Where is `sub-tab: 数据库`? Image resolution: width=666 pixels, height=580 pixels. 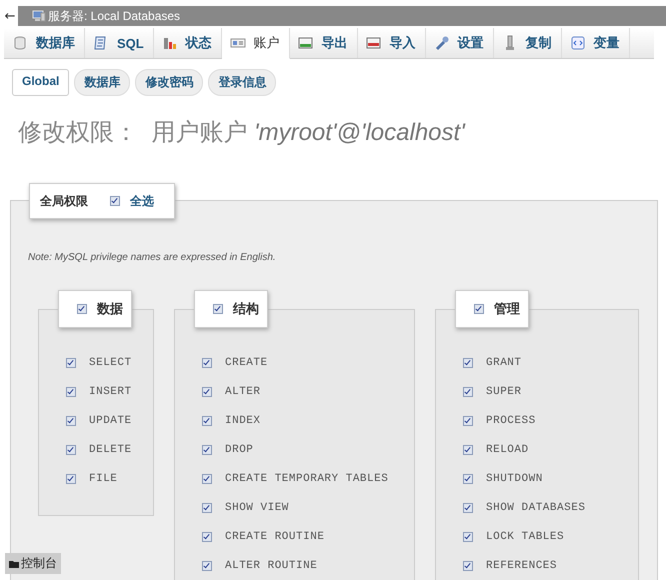
sub-tab: 数据库 is located at coordinates (102, 82).